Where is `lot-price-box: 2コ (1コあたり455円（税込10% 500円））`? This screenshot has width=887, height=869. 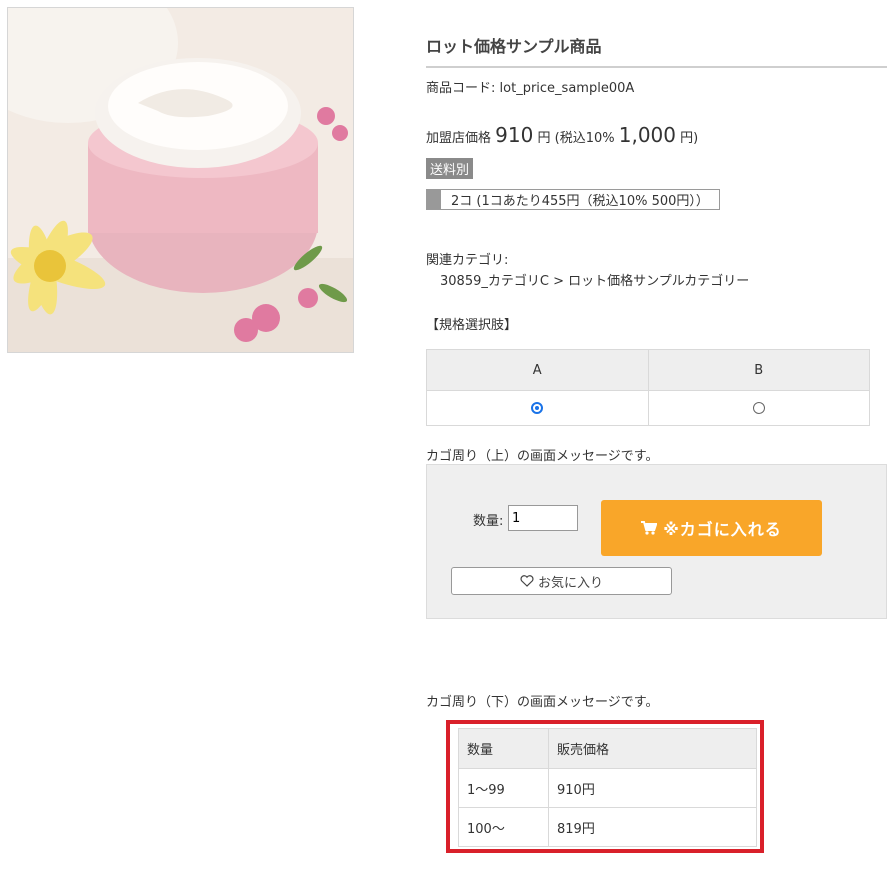
lot-price-box: 2コ (1コあたり455円（税込10% 500円）） is located at coordinates (573, 199).